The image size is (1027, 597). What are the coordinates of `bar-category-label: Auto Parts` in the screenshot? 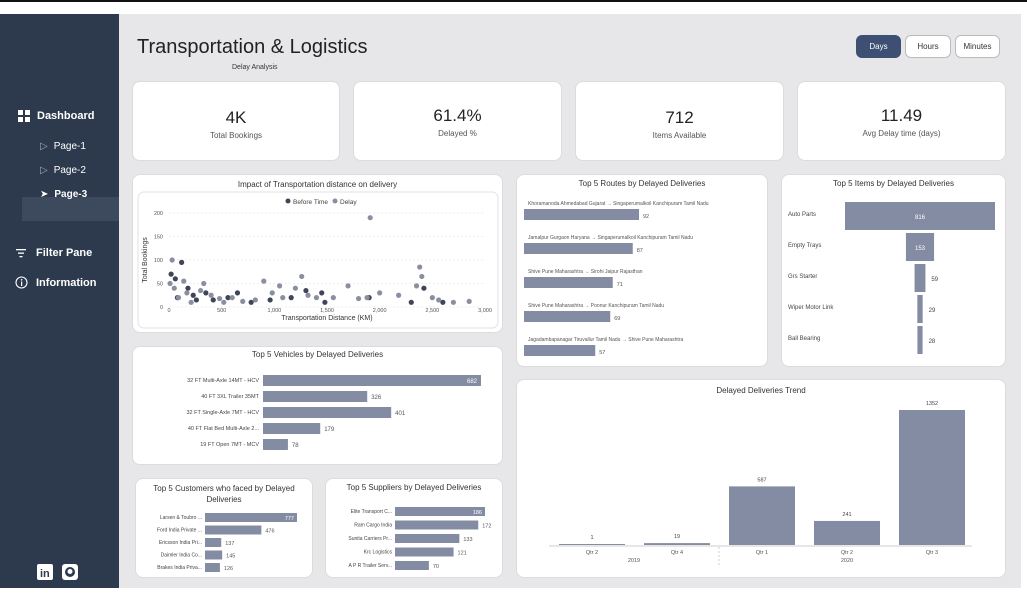 It's located at (802, 215).